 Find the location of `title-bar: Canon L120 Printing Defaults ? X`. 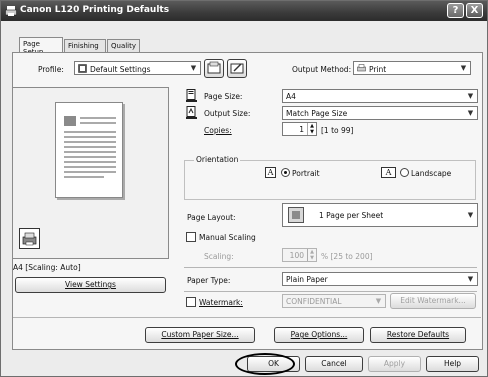

title-bar: Canon L120 Printing Defaults ? X is located at coordinates (244, 11).